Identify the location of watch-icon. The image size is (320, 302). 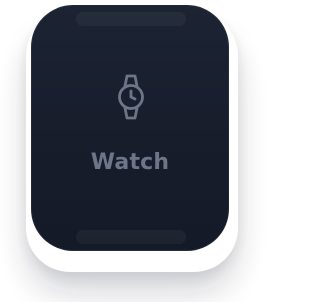
(131, 97).